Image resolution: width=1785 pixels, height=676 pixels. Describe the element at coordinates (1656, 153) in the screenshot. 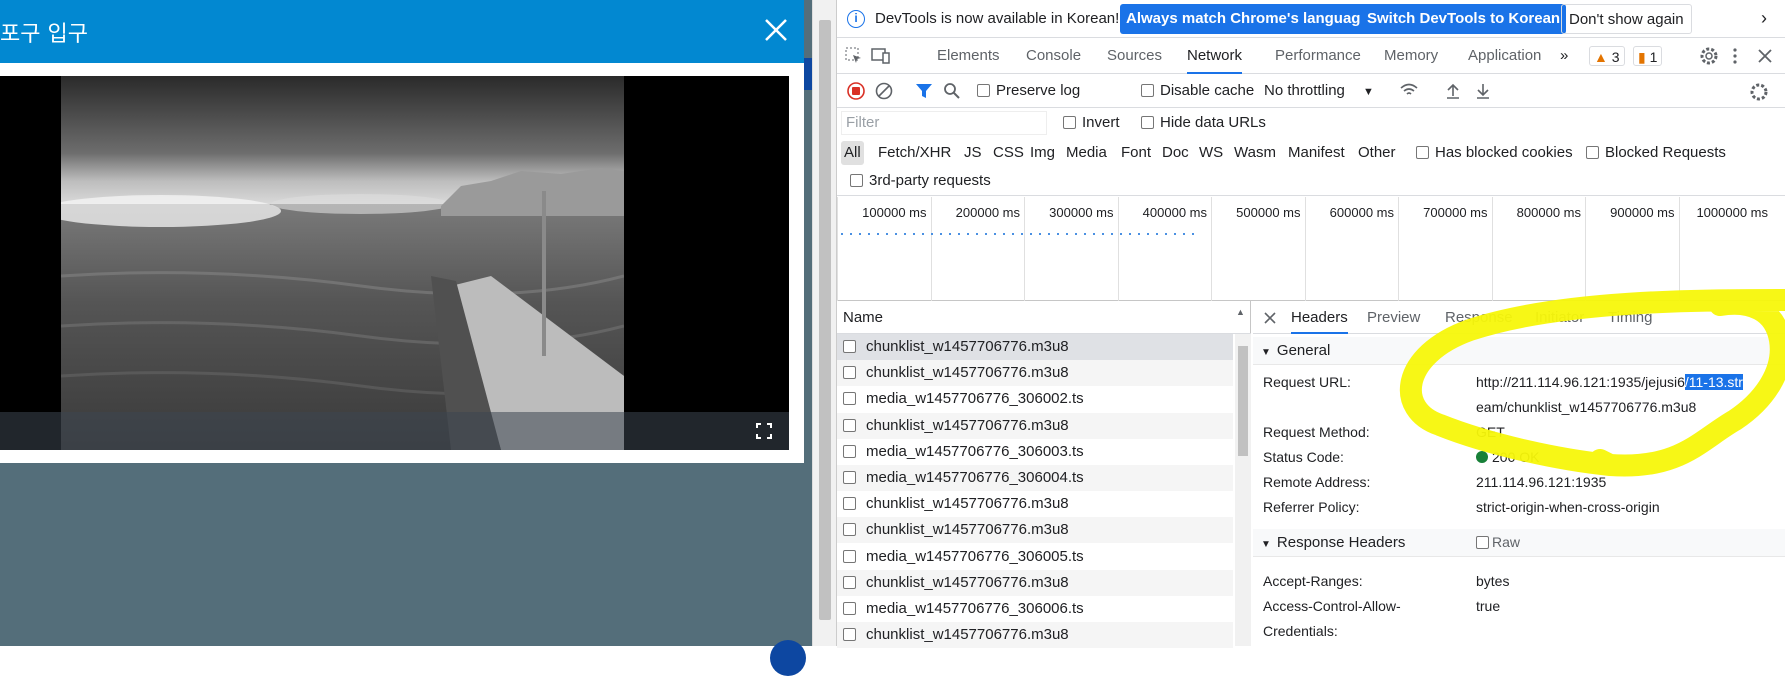

I see `blocked-requests-checkbox: Blocked Requests` at that location.